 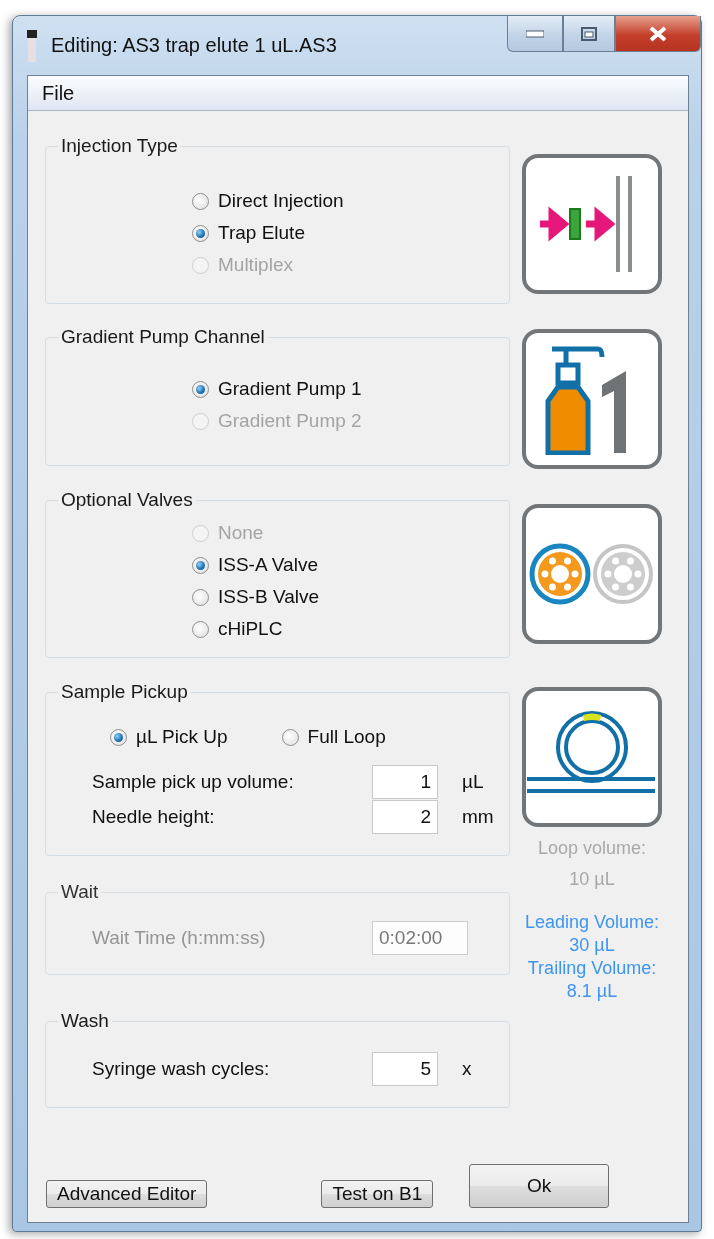 What do you see at coordinates (539, 1186) in the screenshot?
I see `dialog-button: Ok` at bounding box center [539, 1186].